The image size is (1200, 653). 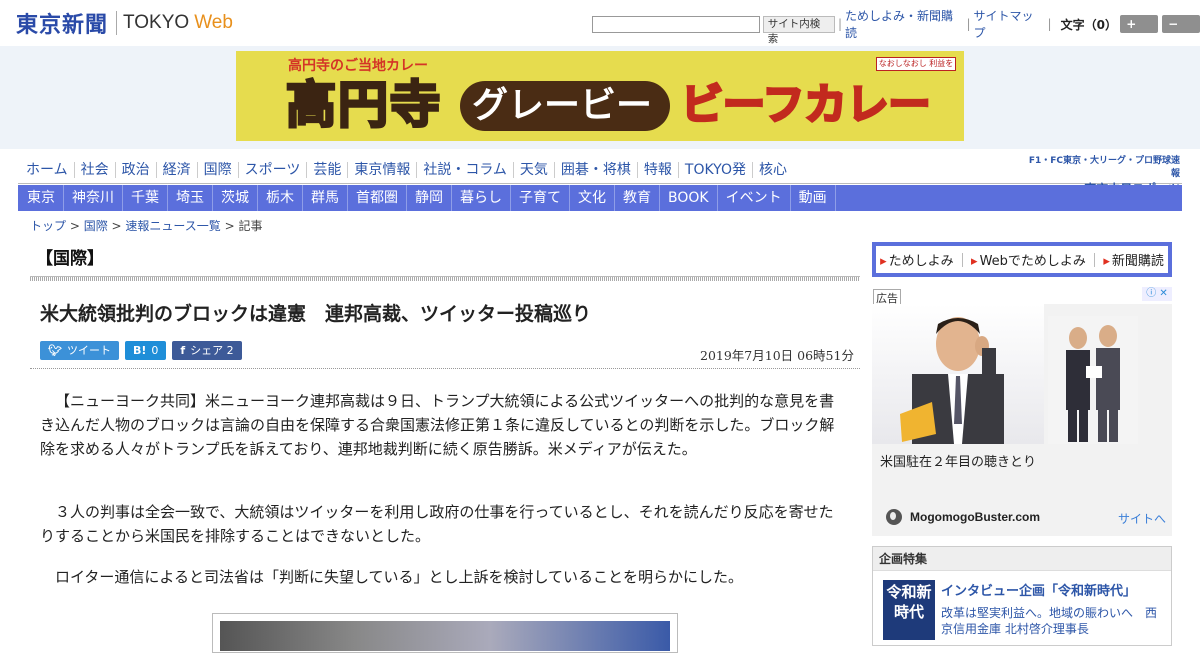 What do you see at coordinates (777, 355) in the screenshot?
I see `article-date: 2019年7月10日 06時51分` at bounding box center [777, 355].